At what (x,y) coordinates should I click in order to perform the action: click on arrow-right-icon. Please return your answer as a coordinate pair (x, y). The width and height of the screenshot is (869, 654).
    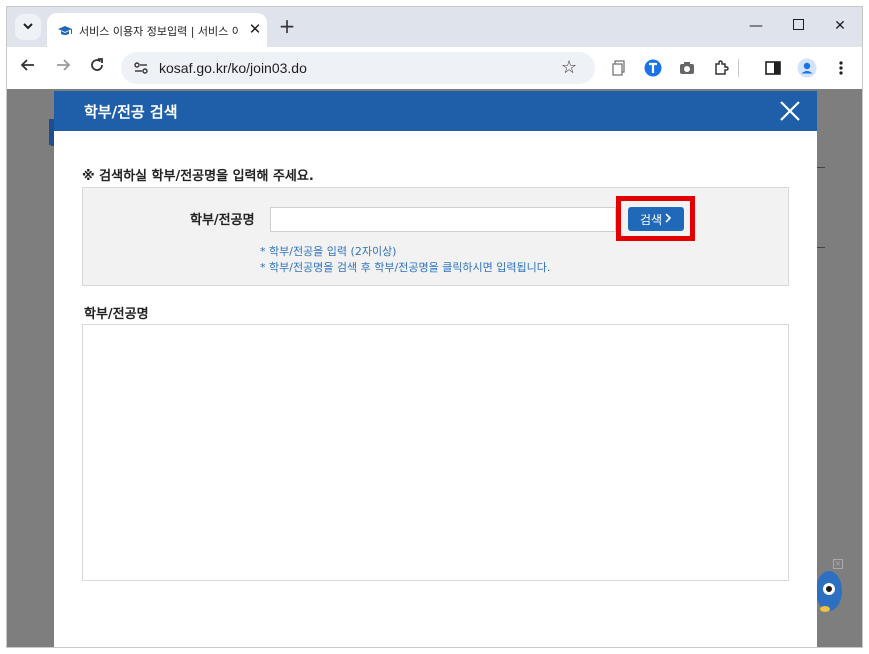
    Looking at the image, I should click on (63, 67).